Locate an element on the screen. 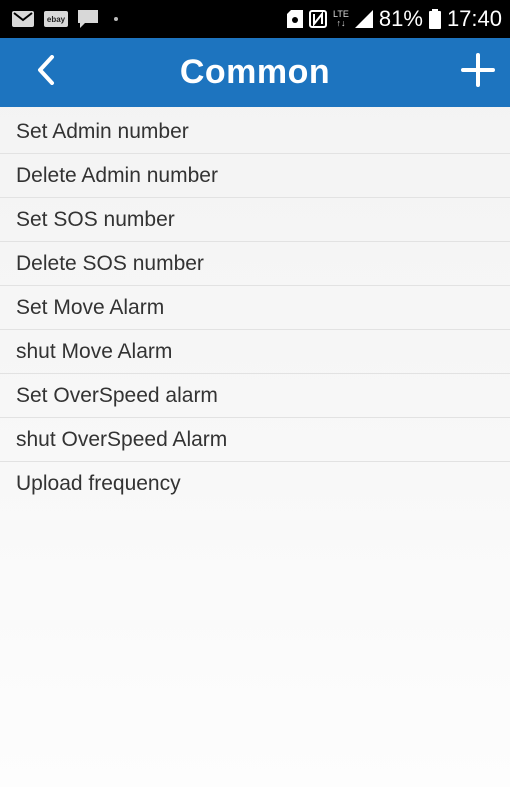  lte-icon: LTE ↑↓ is located at coordinates (341, 19).